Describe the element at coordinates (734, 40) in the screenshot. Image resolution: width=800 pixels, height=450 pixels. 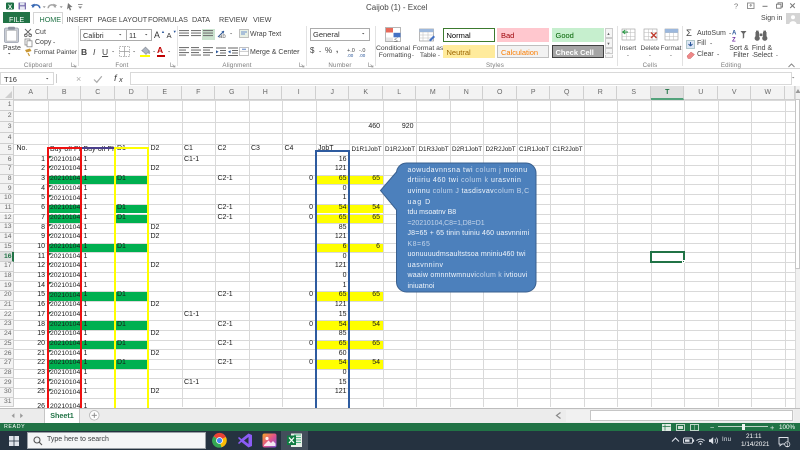
I see `svg-text: Z` at that location.